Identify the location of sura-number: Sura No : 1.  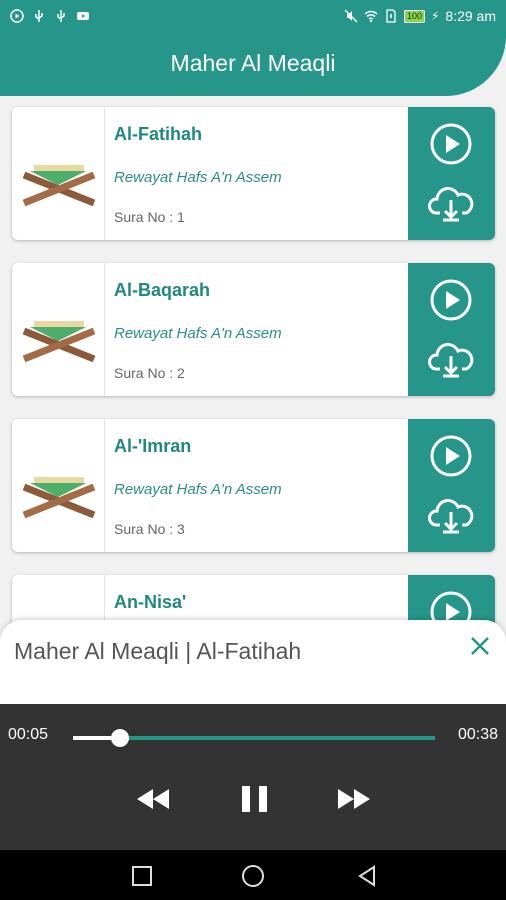
(149, 217).